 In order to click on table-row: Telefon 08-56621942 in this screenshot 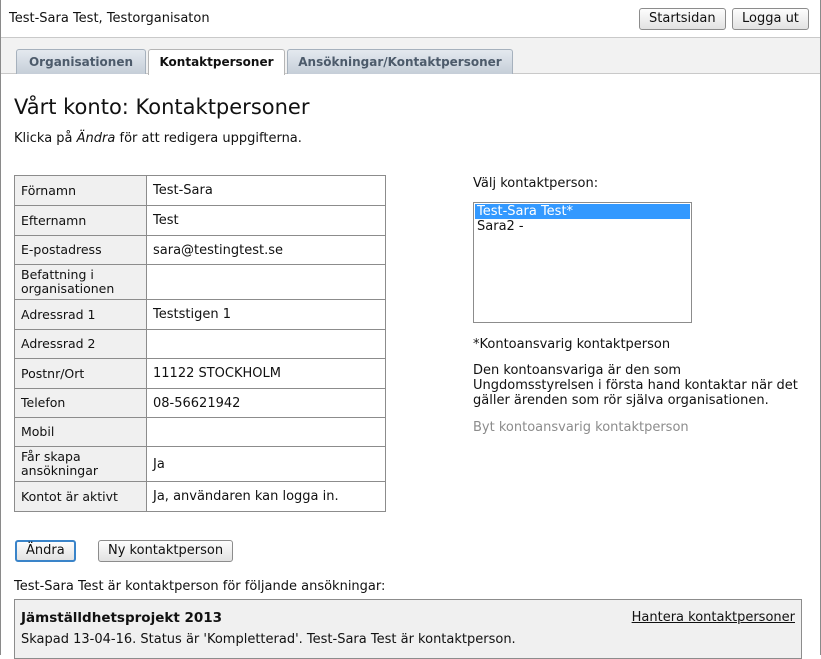, I will do `click(200, 403)`.